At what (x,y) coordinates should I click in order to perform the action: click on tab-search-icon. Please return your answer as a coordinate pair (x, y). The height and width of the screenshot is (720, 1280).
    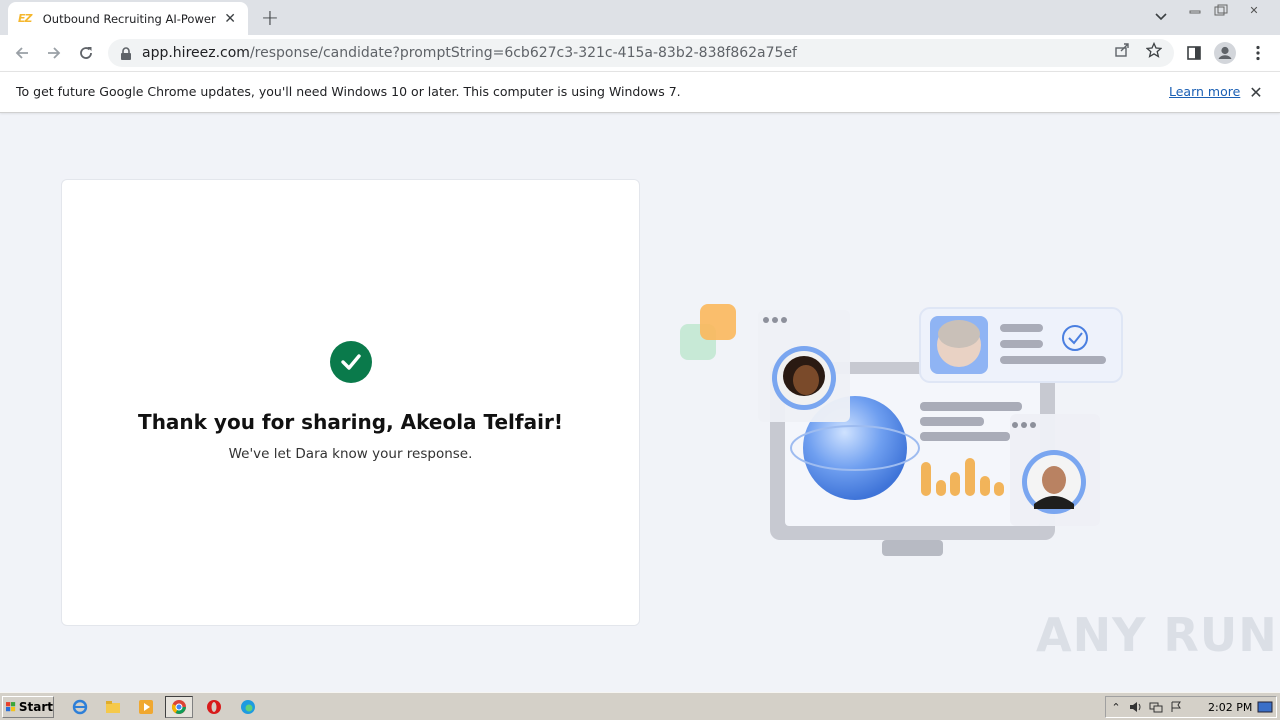
    Looking at the image, I should click on (1161, 17).